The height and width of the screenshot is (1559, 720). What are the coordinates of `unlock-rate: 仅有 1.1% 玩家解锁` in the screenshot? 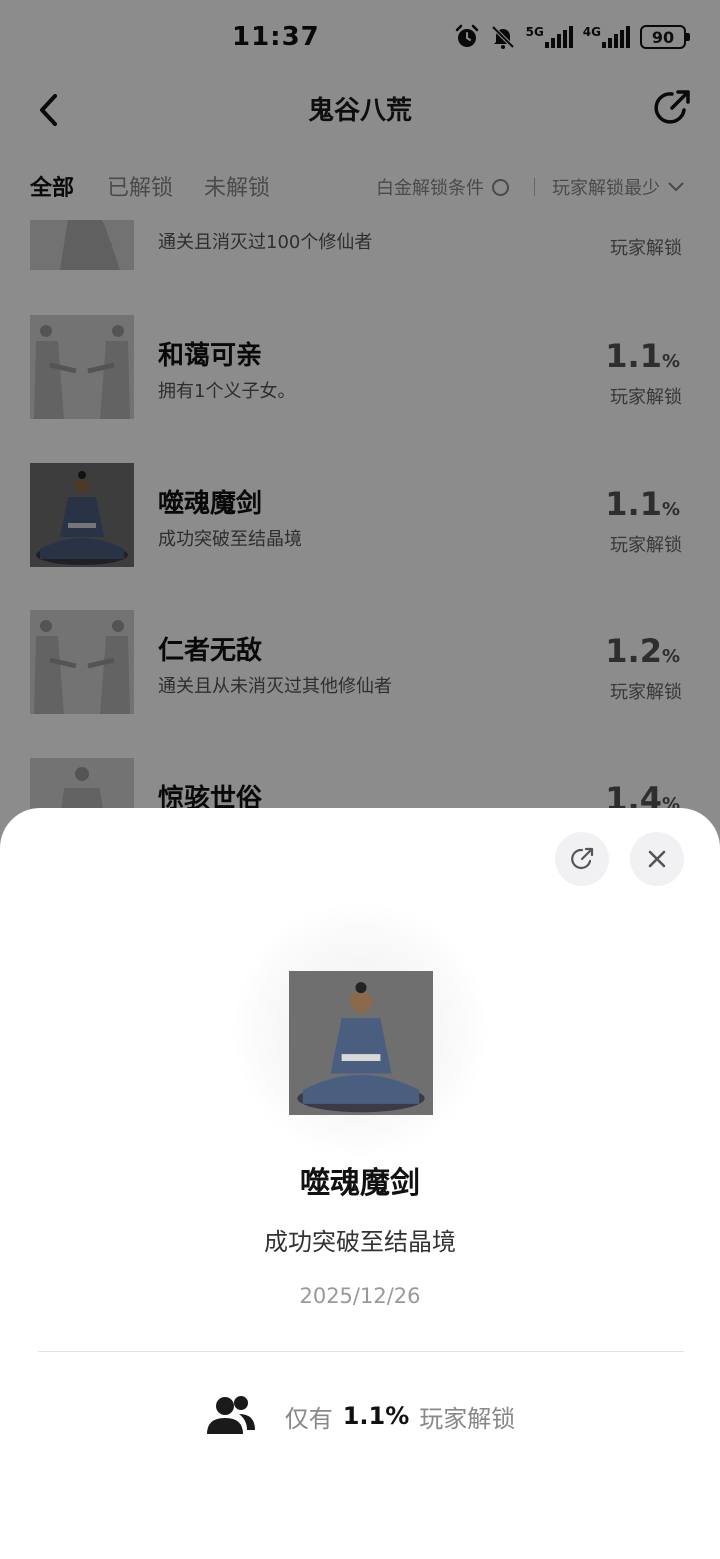 It's located at (360, 1416).